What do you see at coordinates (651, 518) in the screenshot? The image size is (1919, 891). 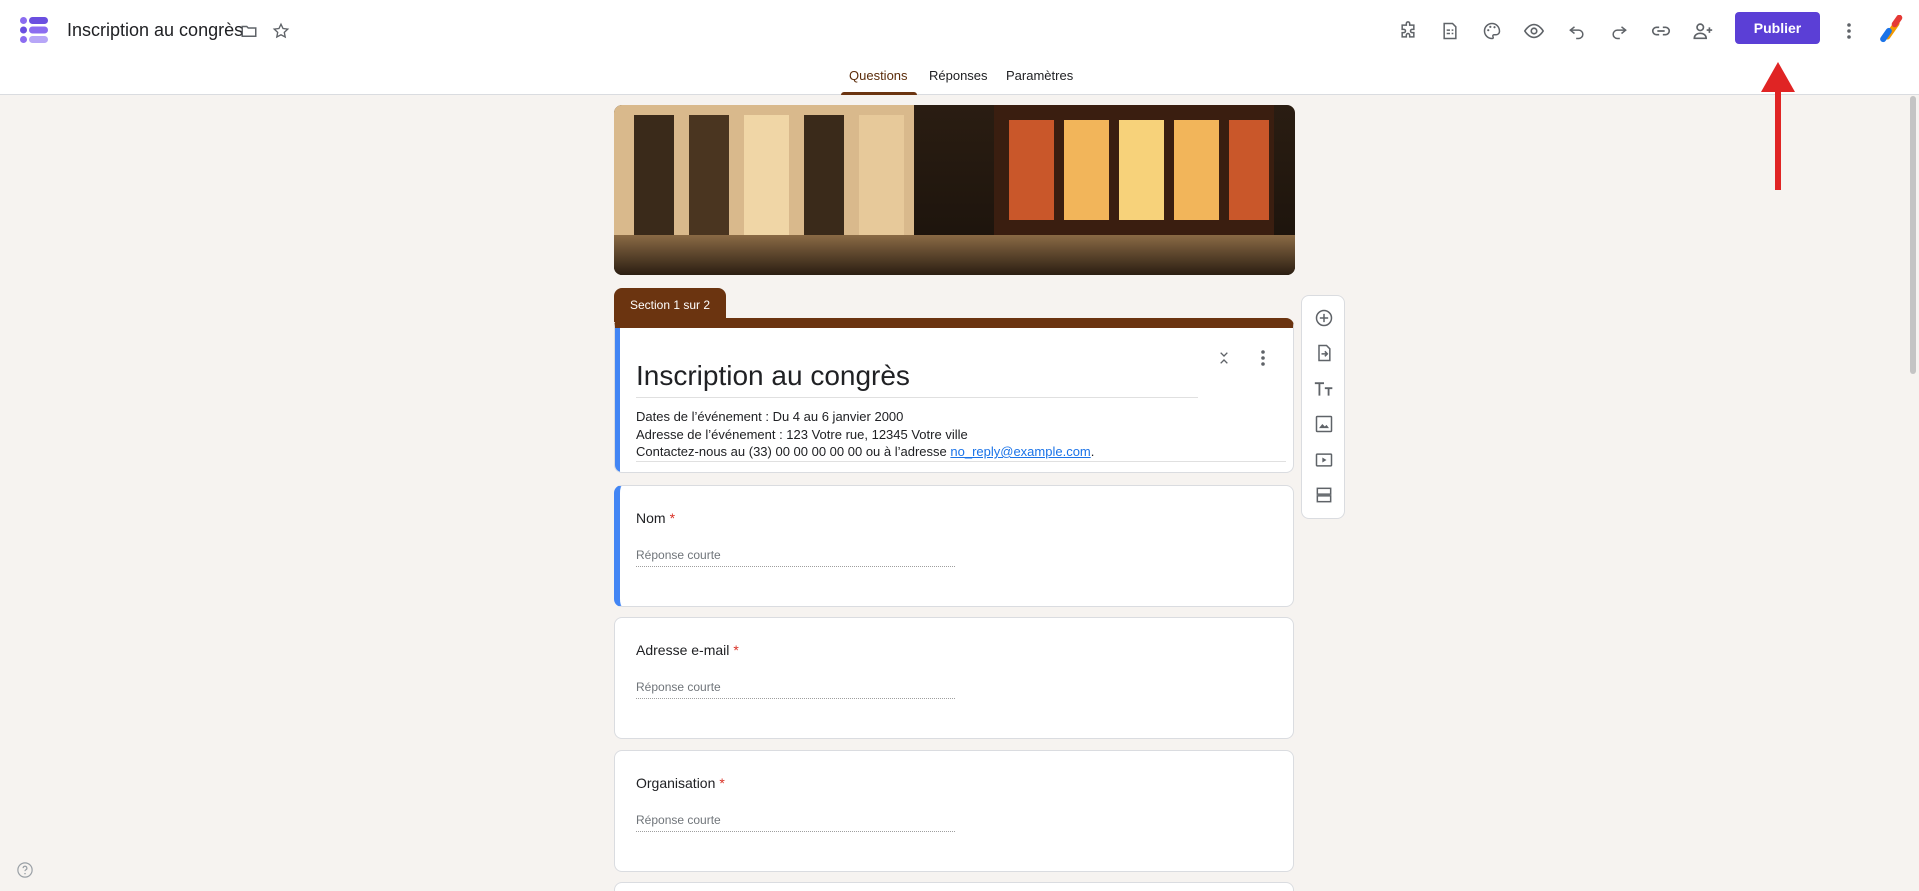 I see `question-label-text: Nom` at bounding box center [651, 518].